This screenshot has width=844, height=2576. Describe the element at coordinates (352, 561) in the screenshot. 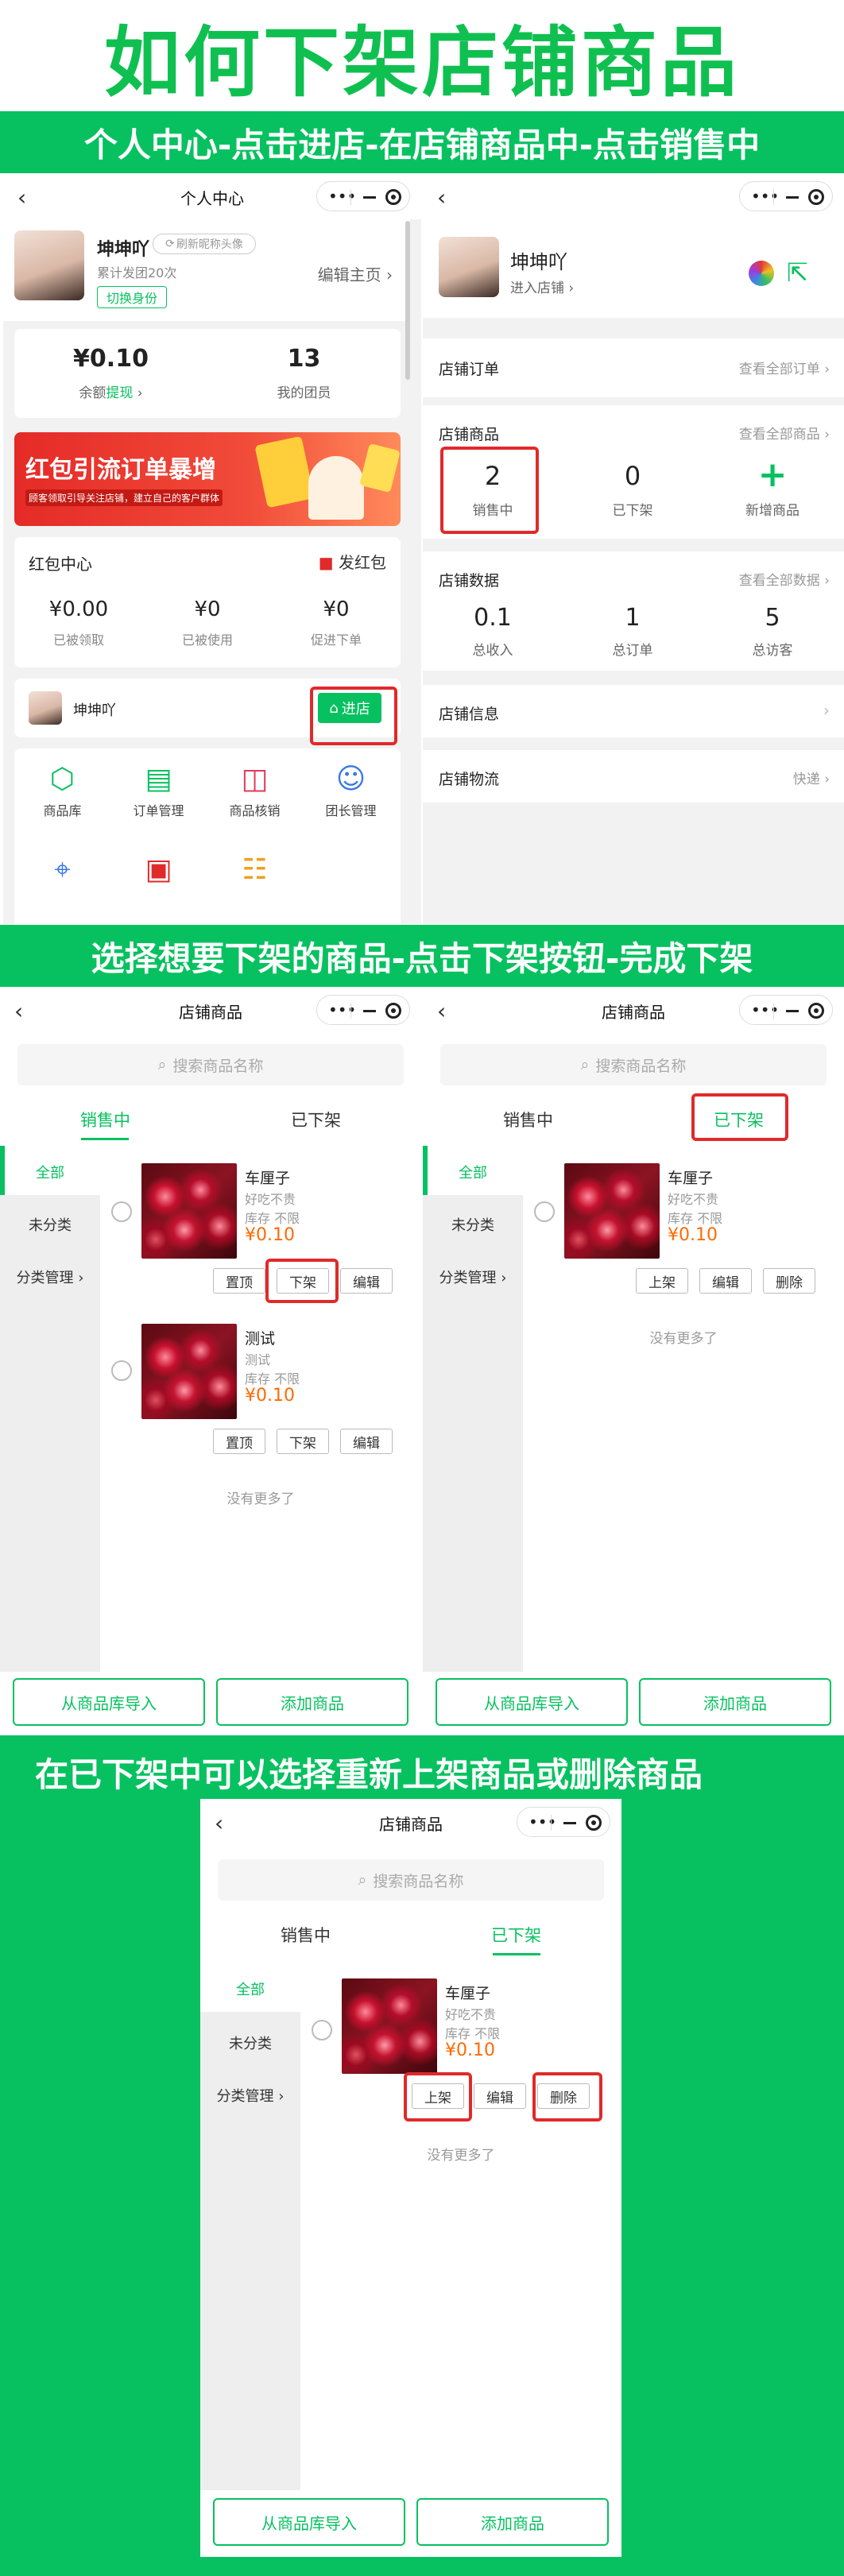

I see `send-redpack-button: ■ 发红包` at that location.